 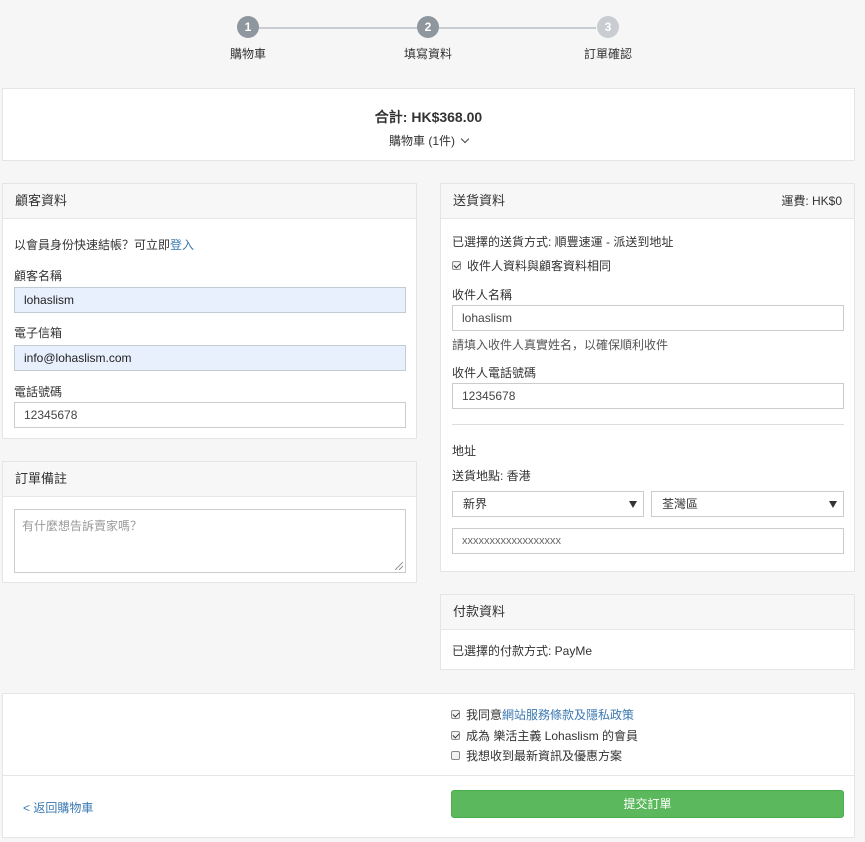 What do you see at coordinates (552, 736) in the screenshot?
I see `member-label: 成為 樂活主義 Lohaslism 的會員` at bounding box center [552, 736].